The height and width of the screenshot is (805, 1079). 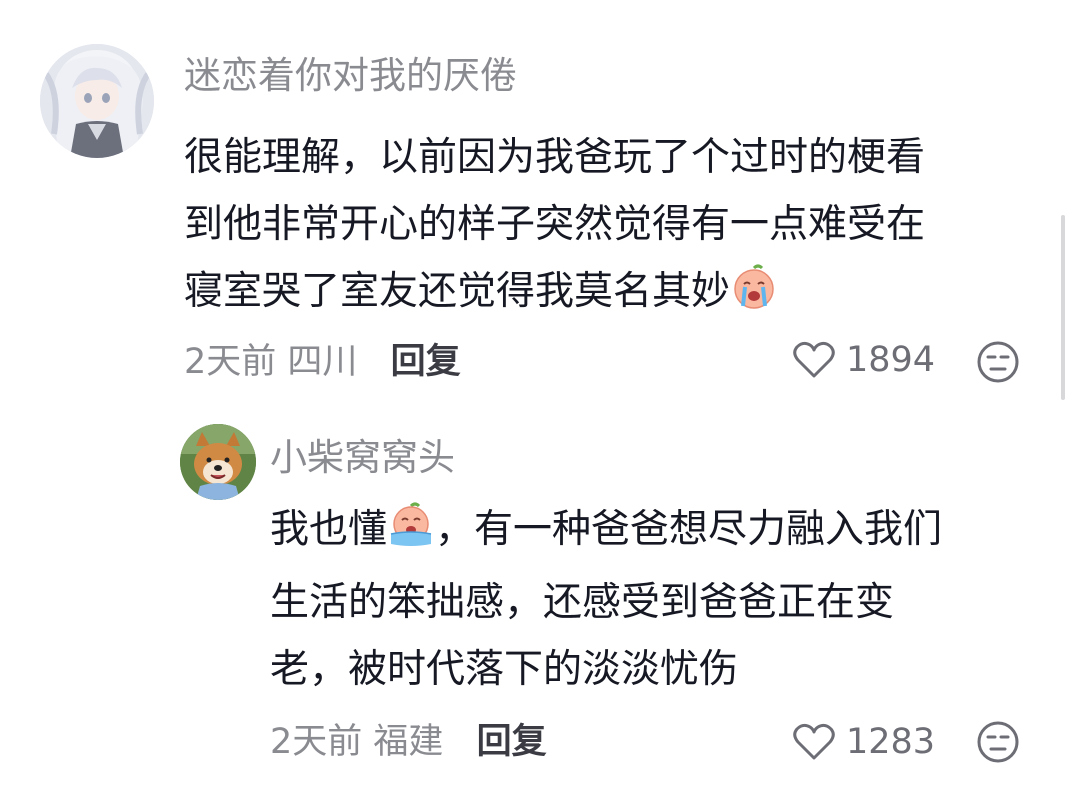 What do you see at coordinates (457, 291) in the screenshot?
I see `comment-line-text: 寝室哭了室友还觉得我莫名其妙` at bounding box center [457, 291].